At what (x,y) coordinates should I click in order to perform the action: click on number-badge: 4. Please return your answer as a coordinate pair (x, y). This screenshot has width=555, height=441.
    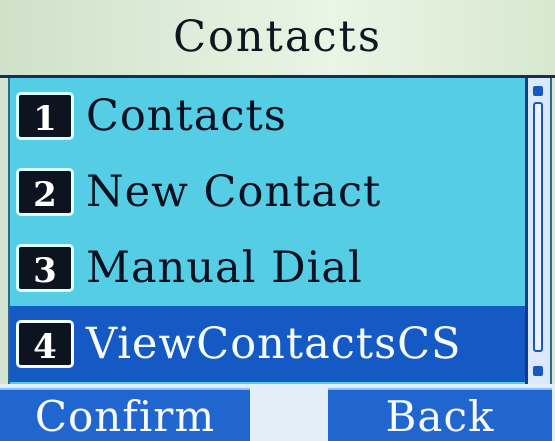
    Looking at the image, I should click on (45, 344).